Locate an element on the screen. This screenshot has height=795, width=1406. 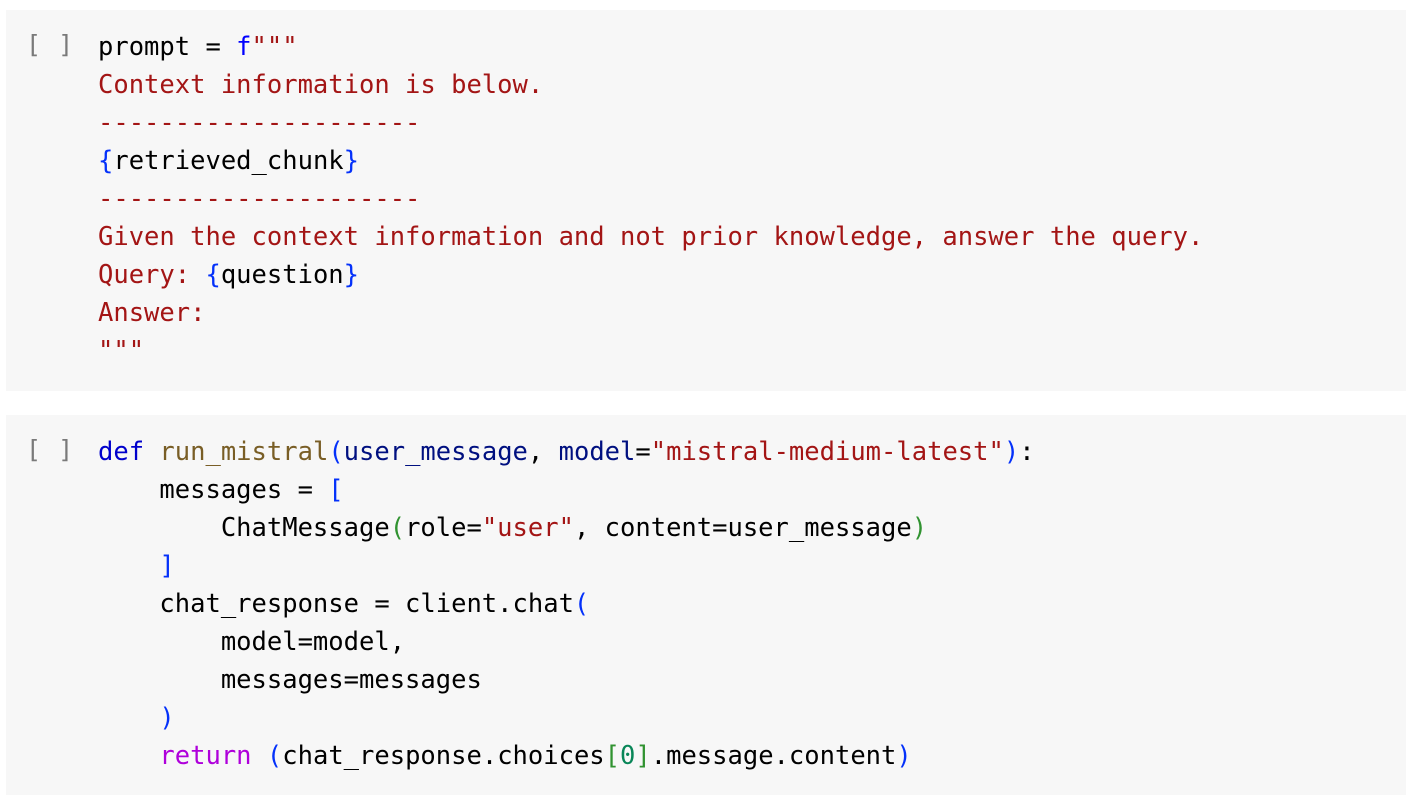
code-token: , content=user_message is located at coordinates (742, 528).